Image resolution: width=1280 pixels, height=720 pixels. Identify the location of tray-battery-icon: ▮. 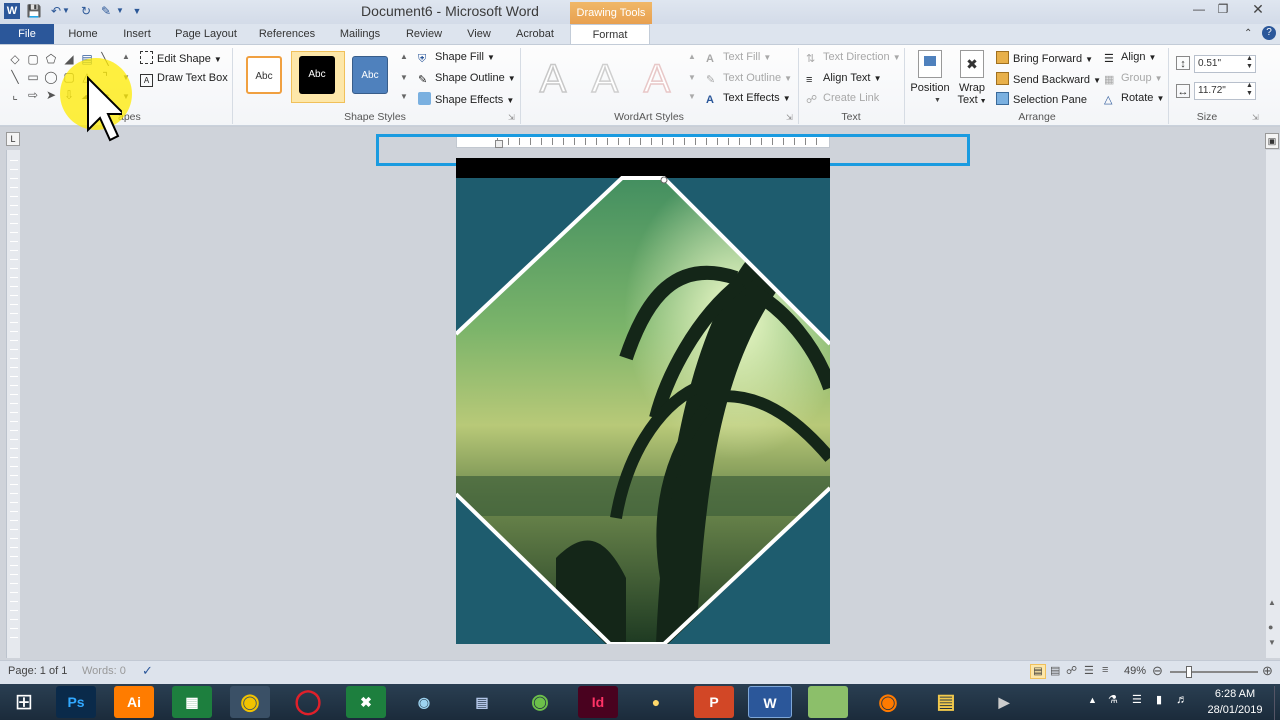
(1159, 699).